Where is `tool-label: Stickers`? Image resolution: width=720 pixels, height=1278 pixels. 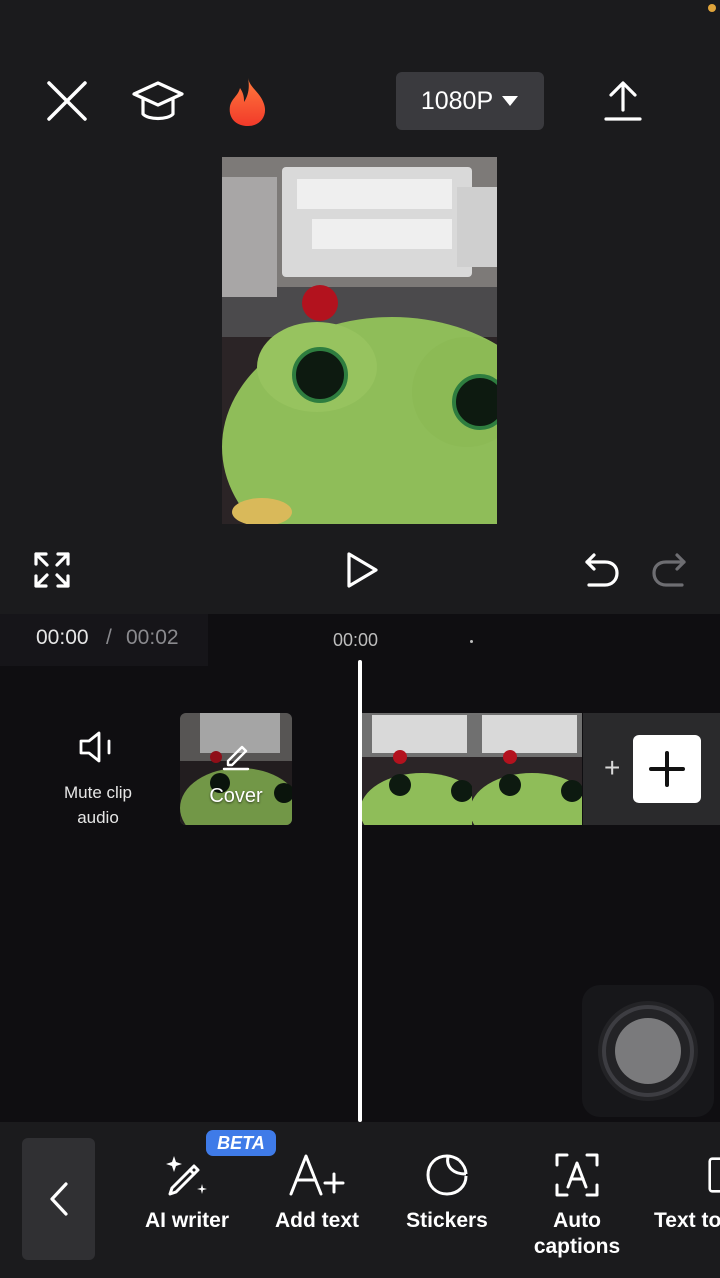
tool-label: Stickers is located at coordinates (447, 1220).